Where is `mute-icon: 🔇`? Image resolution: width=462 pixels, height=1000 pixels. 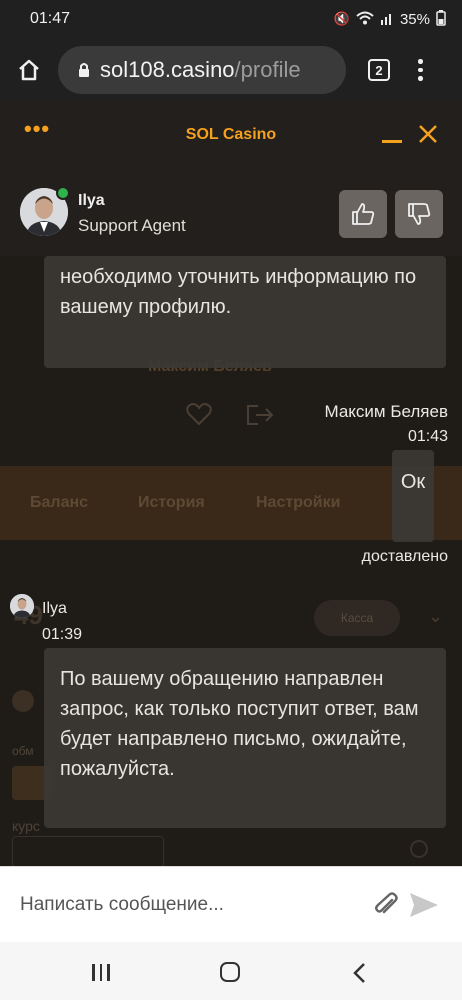
mute-icon: 🔇 is located at coordinates (341, 18).